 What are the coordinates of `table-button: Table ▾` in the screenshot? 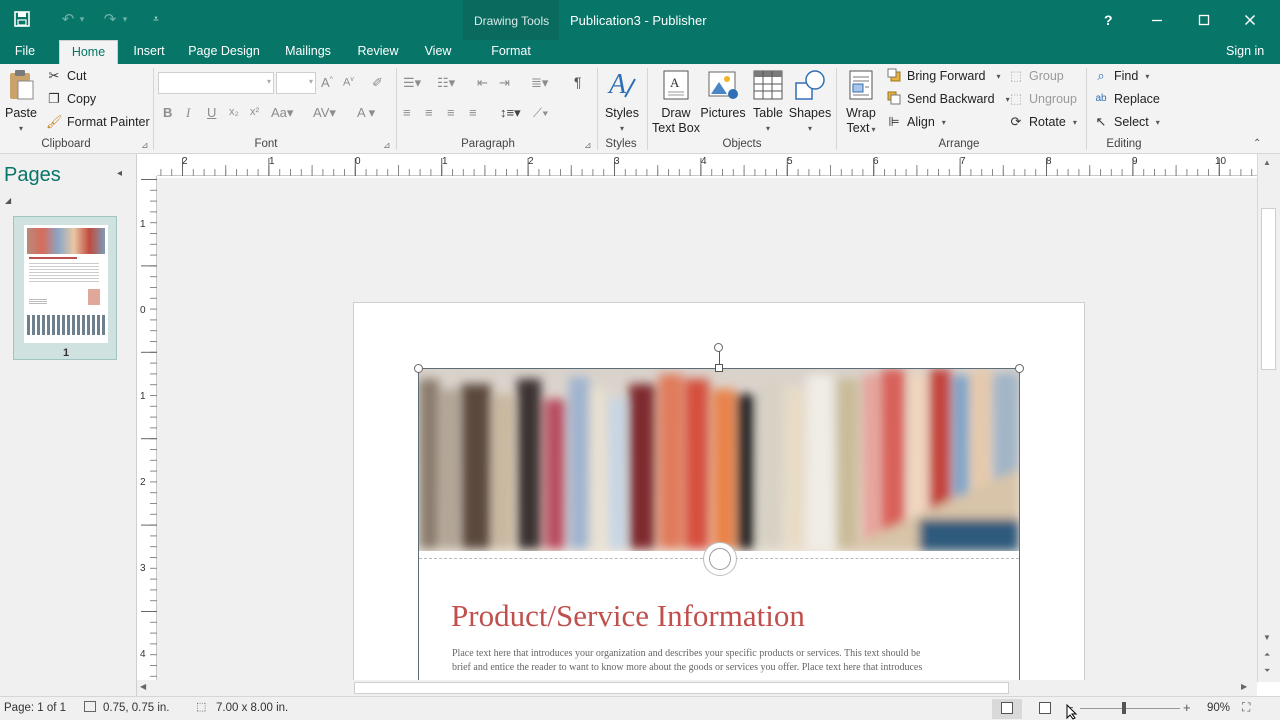 It's located at (768, 102).